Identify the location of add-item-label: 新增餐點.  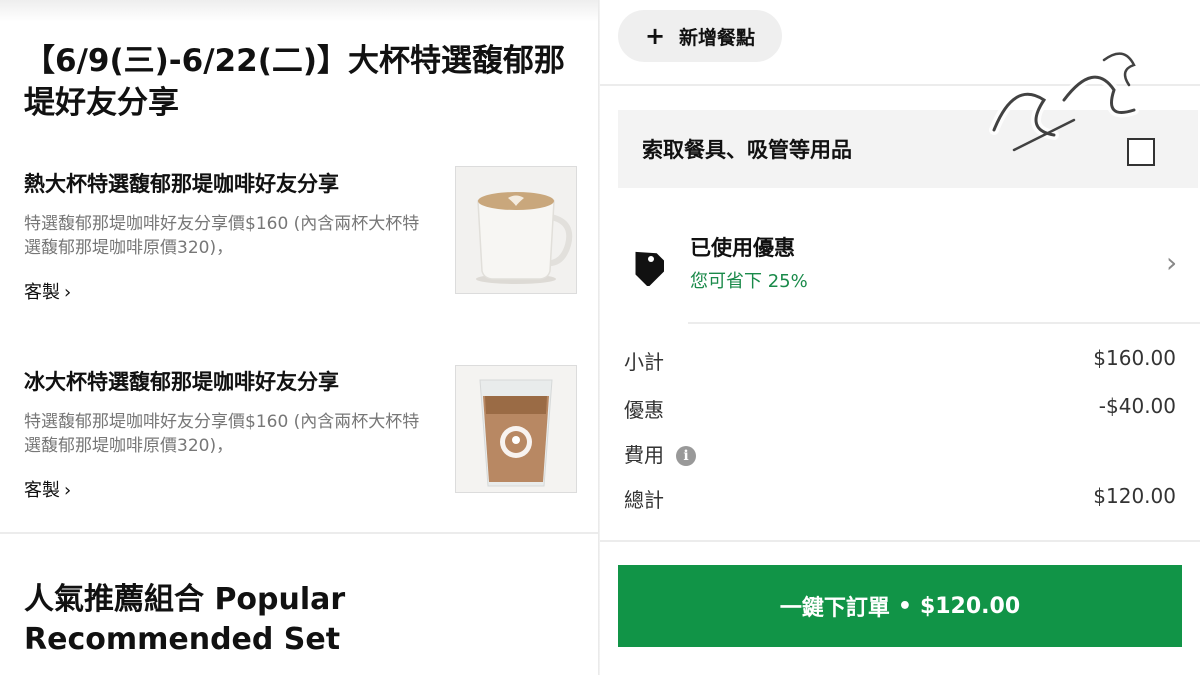
(717, 37).